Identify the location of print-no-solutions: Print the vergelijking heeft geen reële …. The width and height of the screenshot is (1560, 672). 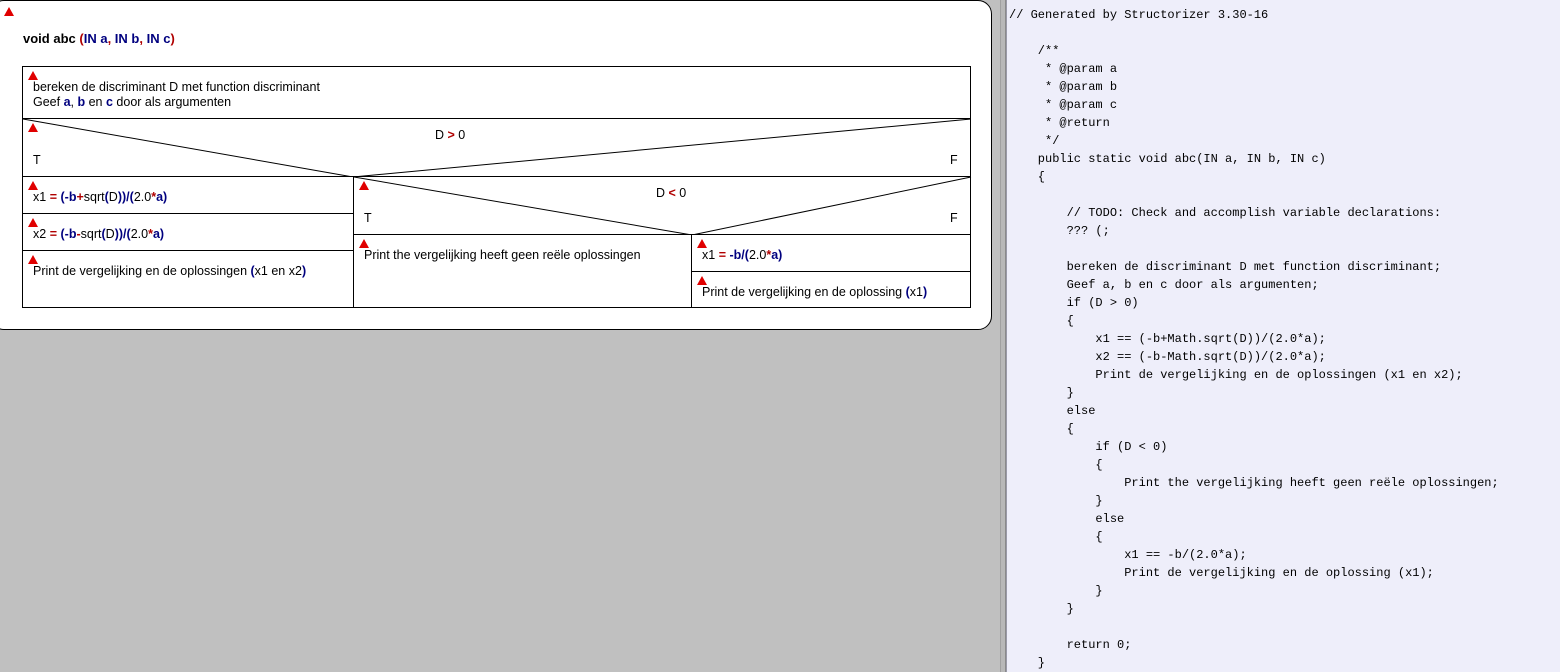
(522, 271).